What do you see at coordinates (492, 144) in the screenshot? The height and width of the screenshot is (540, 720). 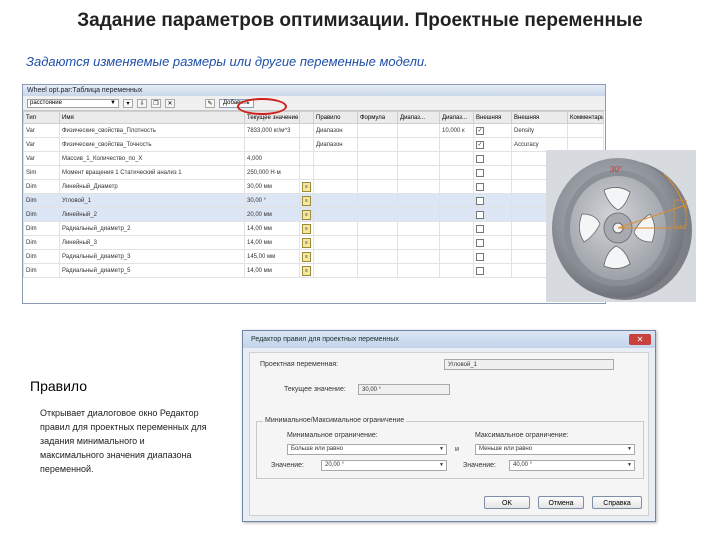 I see `cell-external-check: ✓` at bounding box center [492, 144].